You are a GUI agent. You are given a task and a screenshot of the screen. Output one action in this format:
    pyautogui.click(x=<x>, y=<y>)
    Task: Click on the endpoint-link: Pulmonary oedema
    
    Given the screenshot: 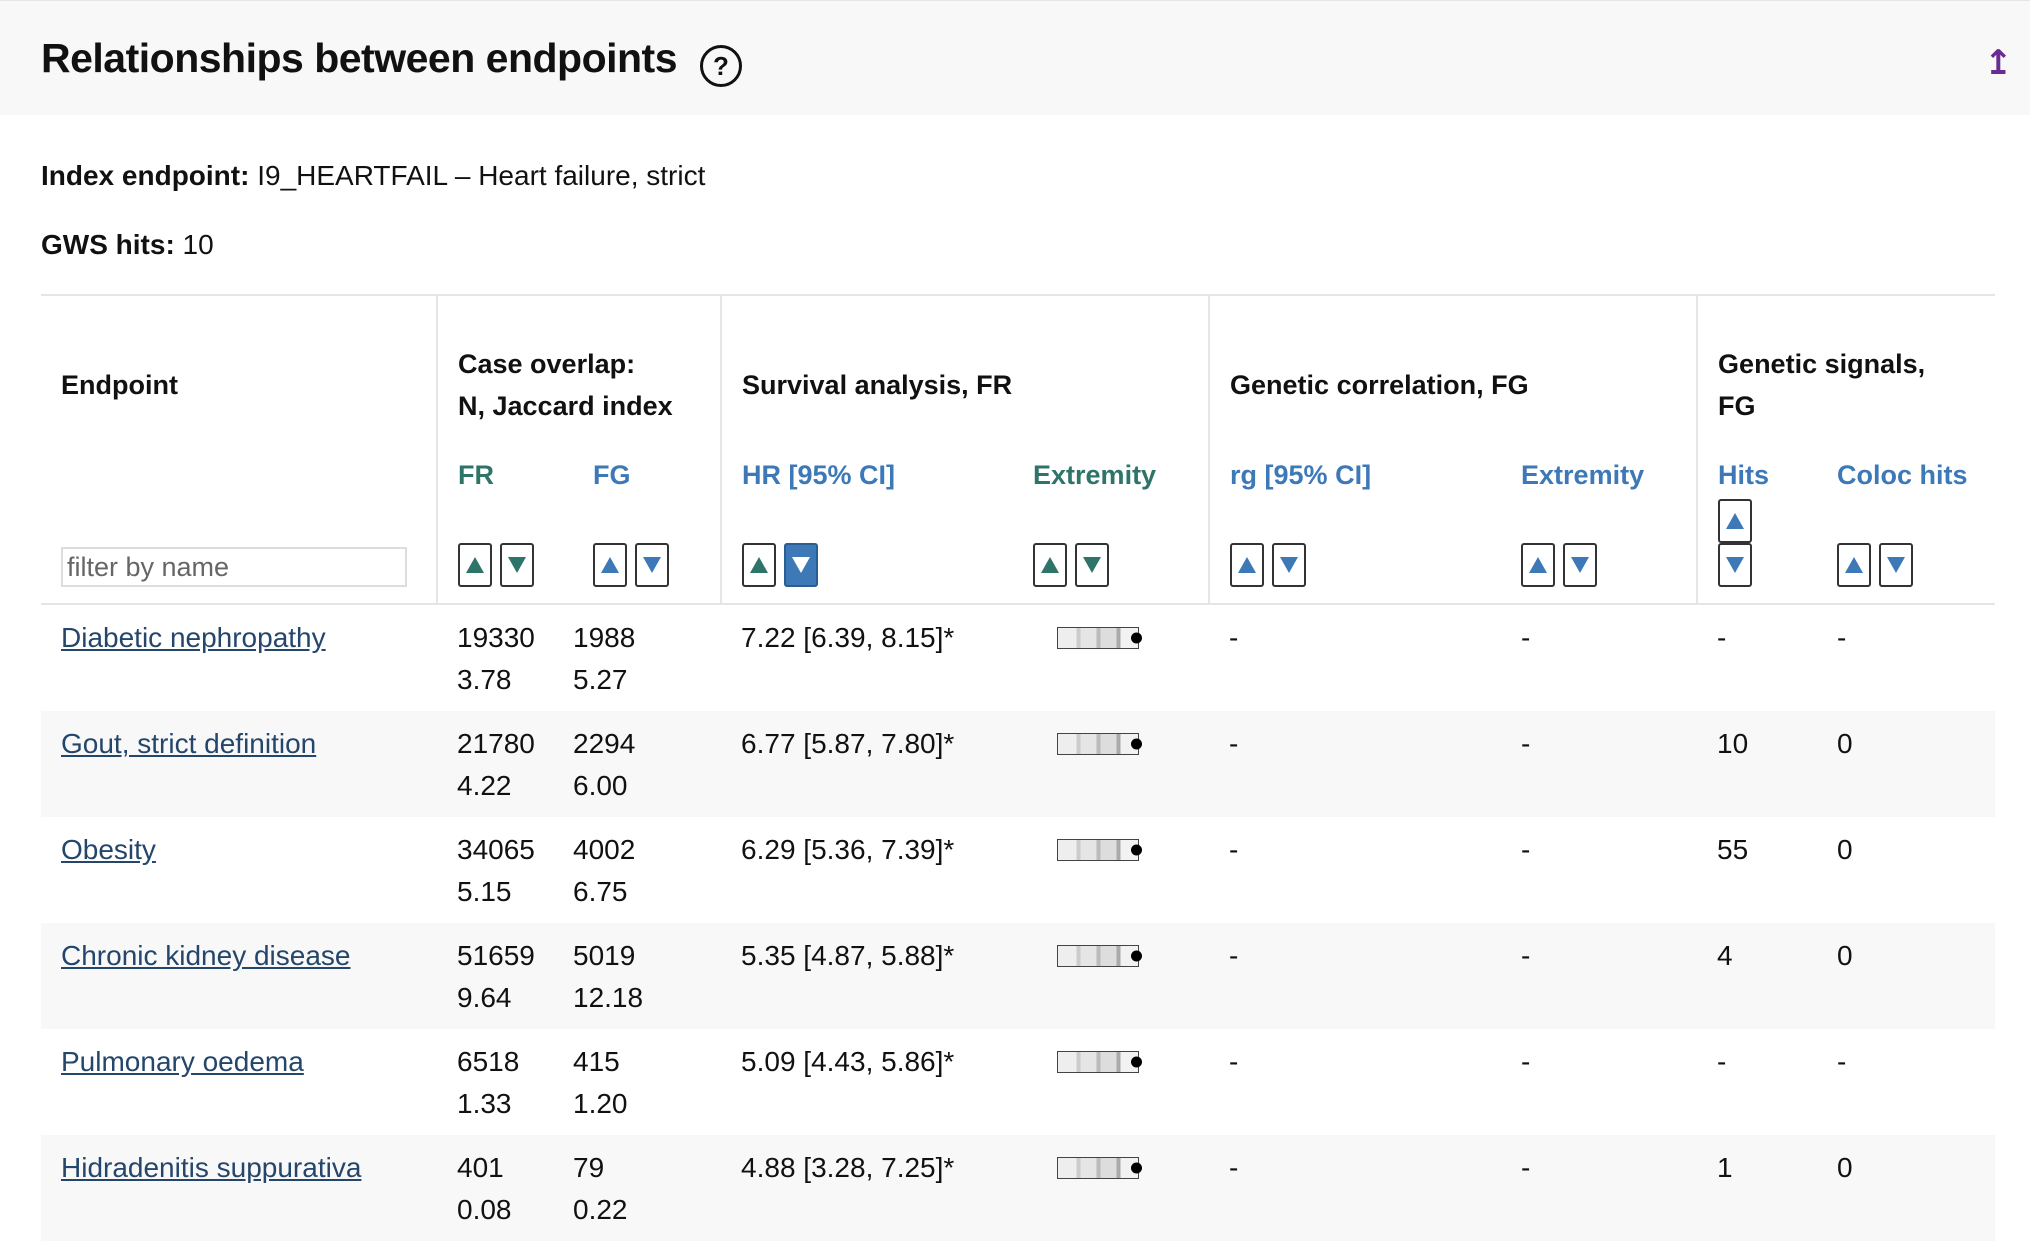 What is the action you would take?
    pyautogui.click(x=182, y=1061)
    